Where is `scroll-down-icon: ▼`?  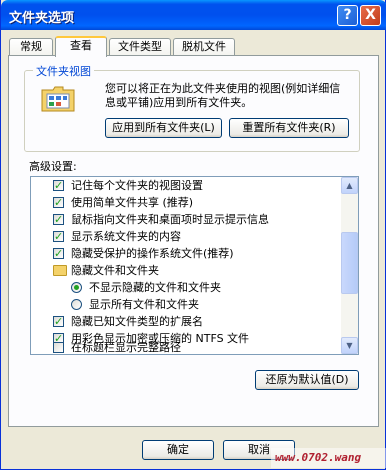
scroll-down-icon: ▼ is located at coordinates (349, 345).